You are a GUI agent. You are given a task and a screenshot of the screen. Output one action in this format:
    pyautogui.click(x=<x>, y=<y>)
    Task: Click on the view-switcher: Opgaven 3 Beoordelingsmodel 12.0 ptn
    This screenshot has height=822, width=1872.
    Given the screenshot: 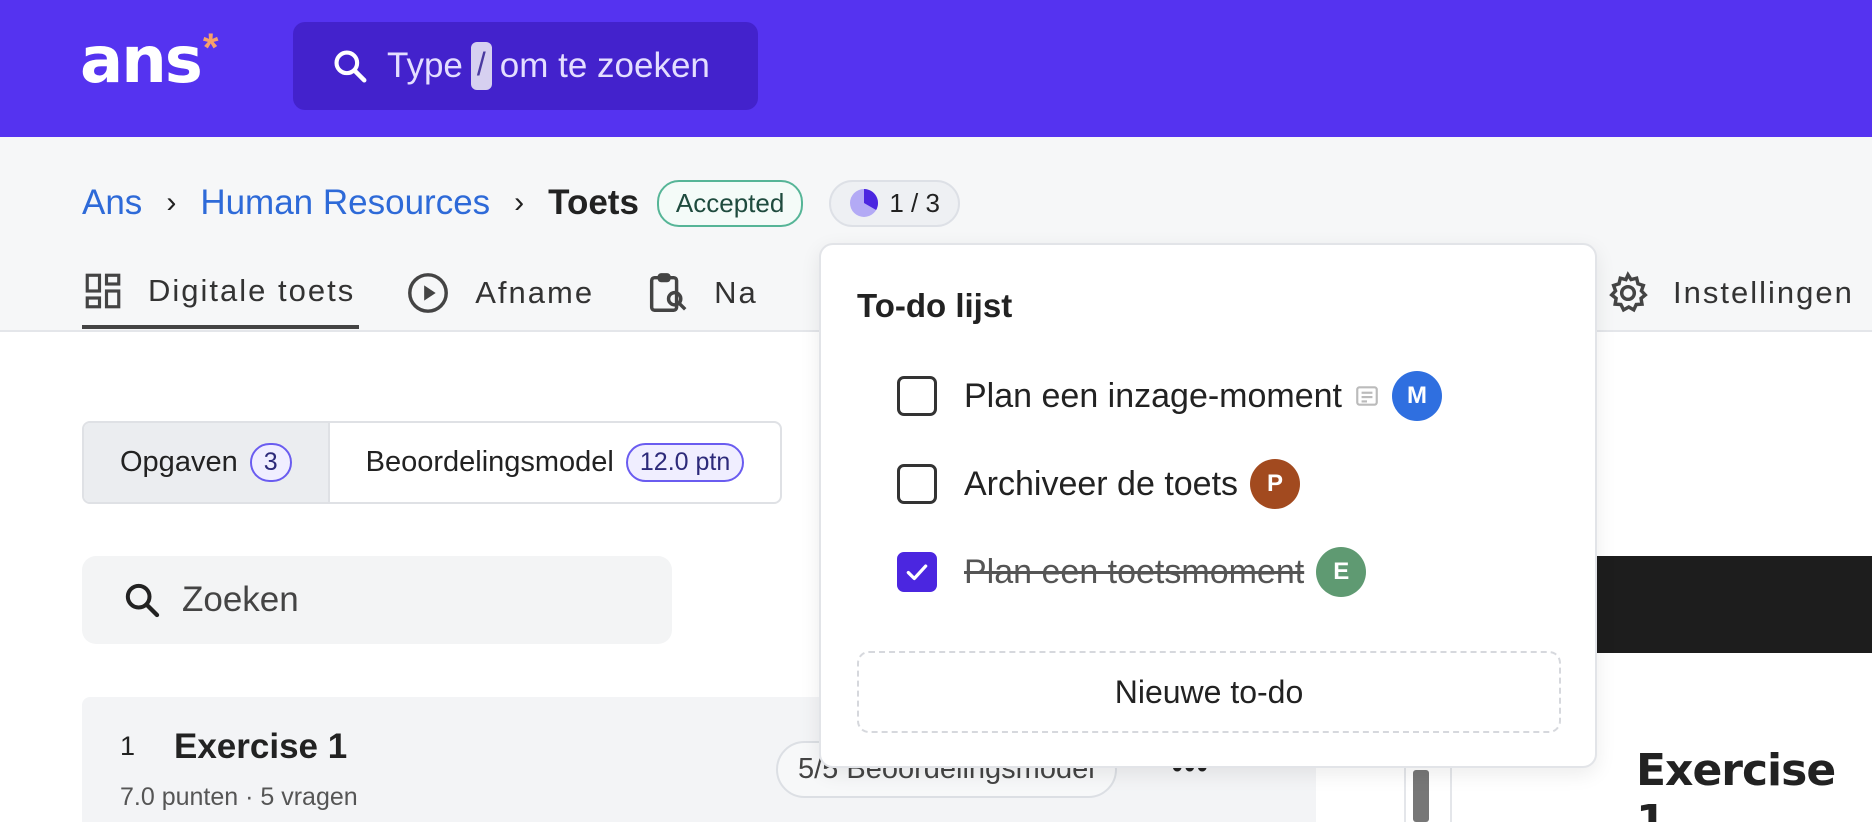 What is the action you would take?
    pyautogui.click(x=432, y=462)
    